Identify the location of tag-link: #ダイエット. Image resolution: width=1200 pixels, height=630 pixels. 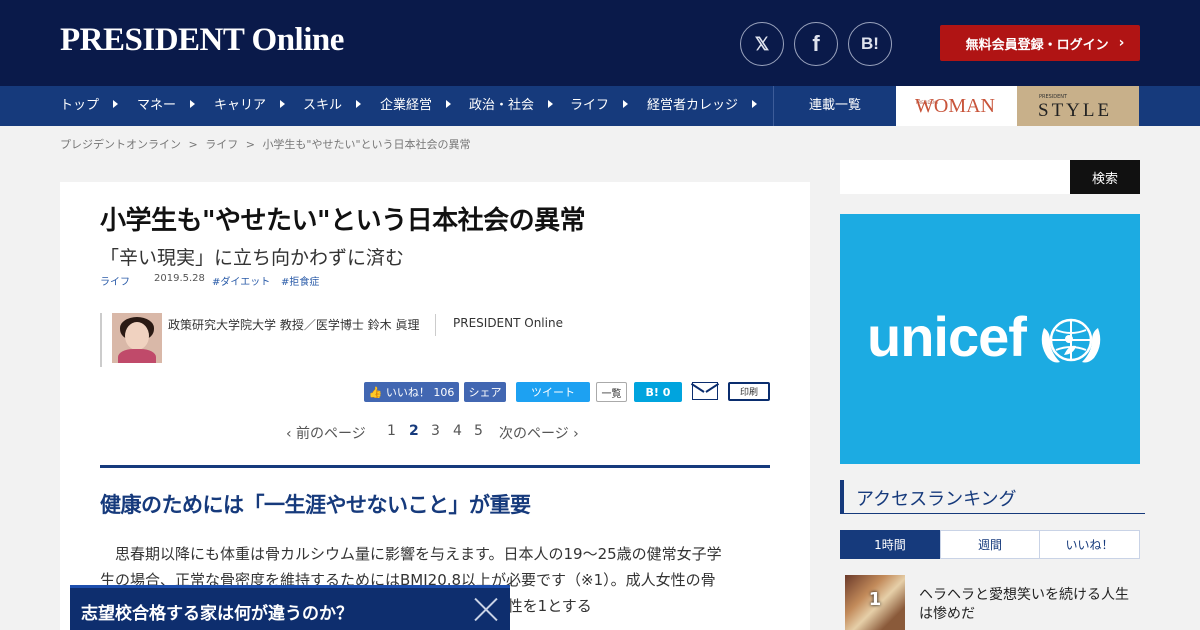
(241, 280).